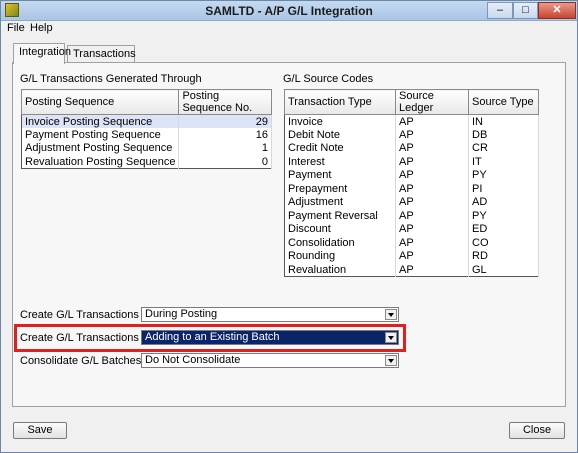 Image resolution: width=578 pixels, height=453 pixels. I want to click on row-value: 1, so click(225, 148).